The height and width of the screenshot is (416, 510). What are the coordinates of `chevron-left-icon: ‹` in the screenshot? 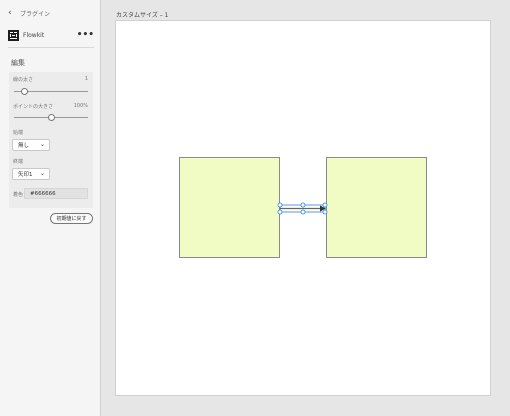 It's located at (13, 13).